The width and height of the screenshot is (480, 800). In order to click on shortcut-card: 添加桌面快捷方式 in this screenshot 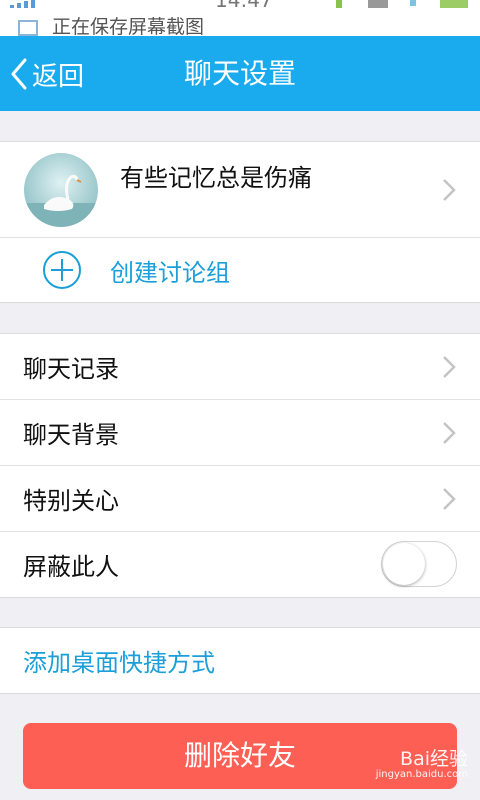, I will do `click(240, 660)`.